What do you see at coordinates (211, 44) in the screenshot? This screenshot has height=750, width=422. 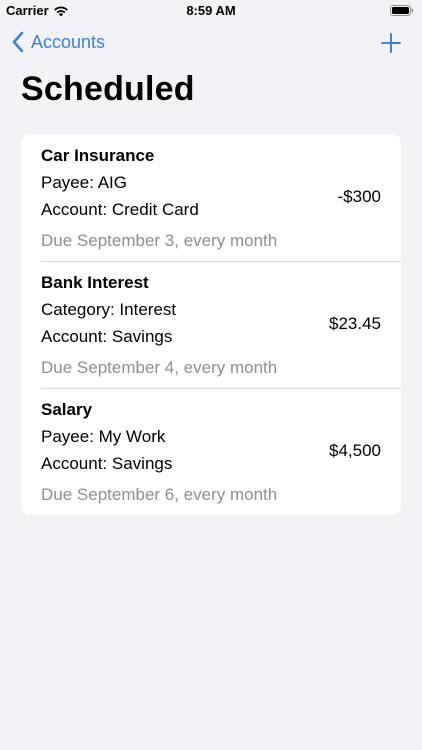 I see `navigation-bar: Accounts` at bounding box center [211, 44].